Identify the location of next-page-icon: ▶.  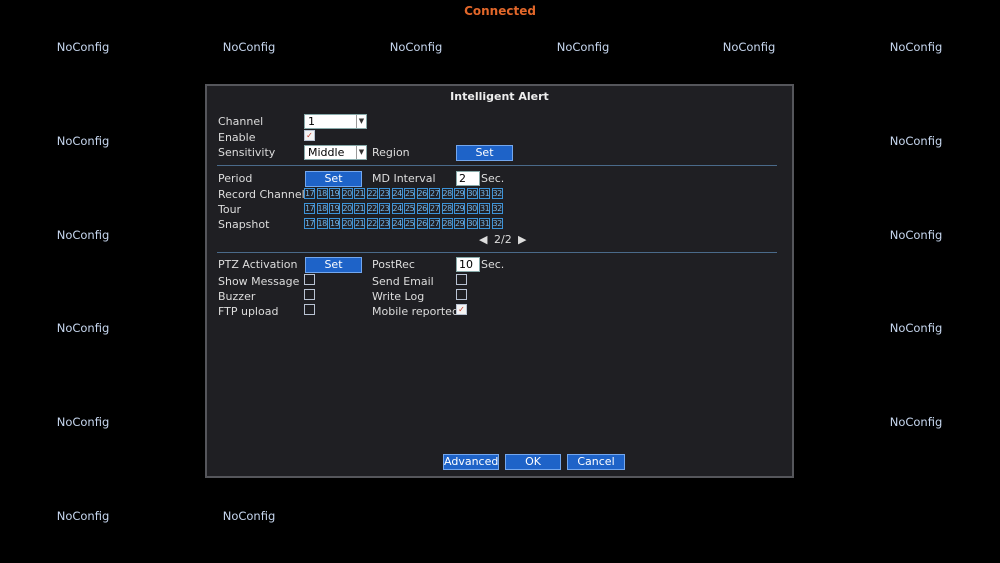
(522, 239).